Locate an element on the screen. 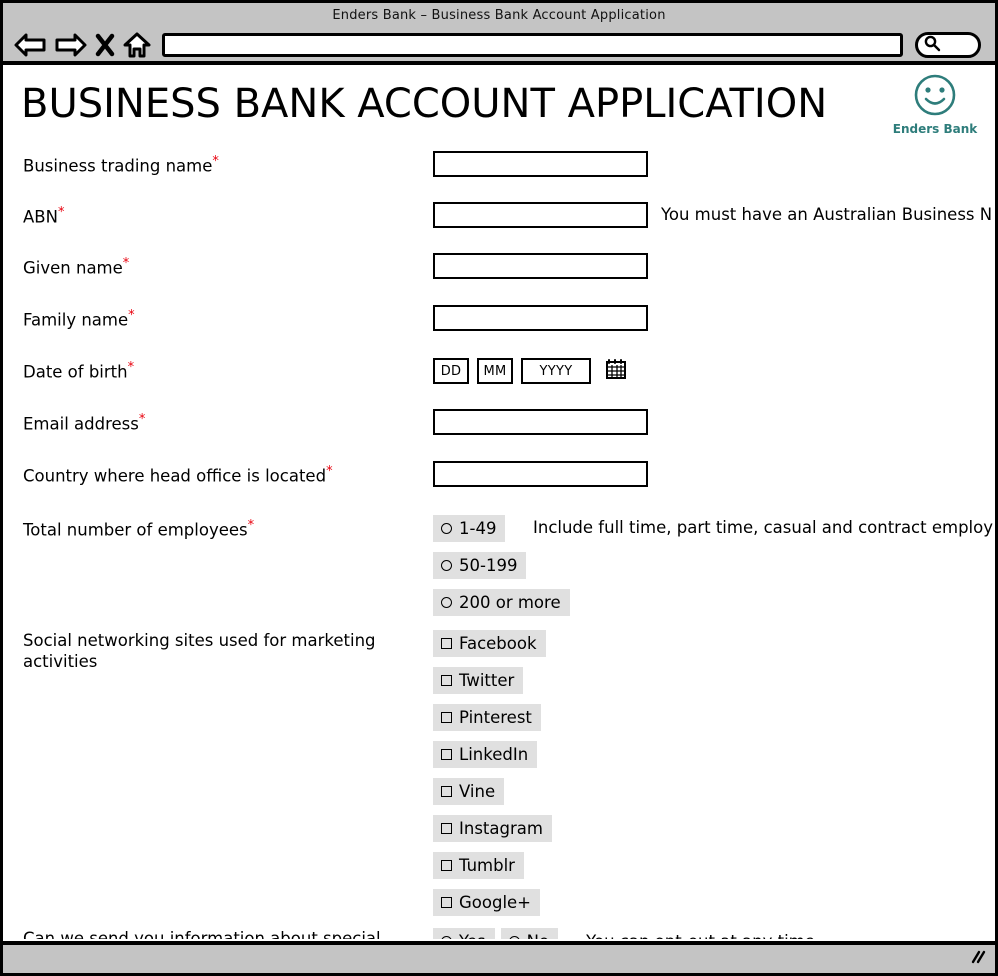 This screenshot has width=998, height=976. option-label: Tumblr is located at coordinates (487, 865).